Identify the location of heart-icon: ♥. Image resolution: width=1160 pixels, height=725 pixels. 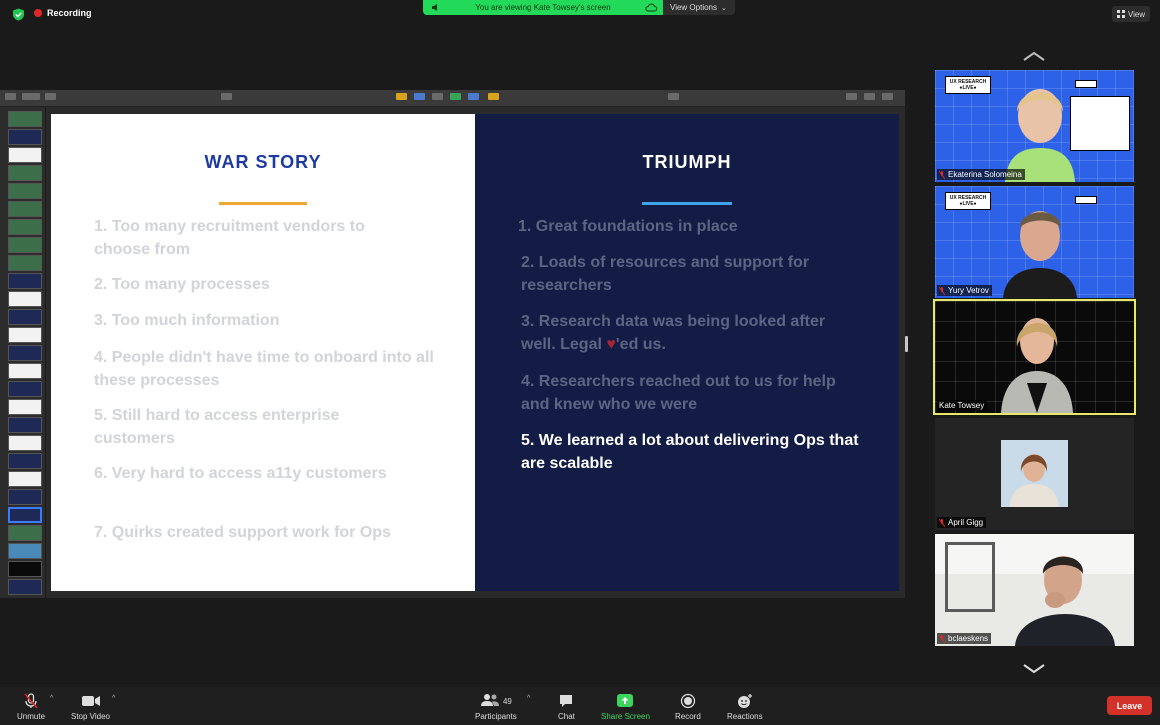
(611, 344).